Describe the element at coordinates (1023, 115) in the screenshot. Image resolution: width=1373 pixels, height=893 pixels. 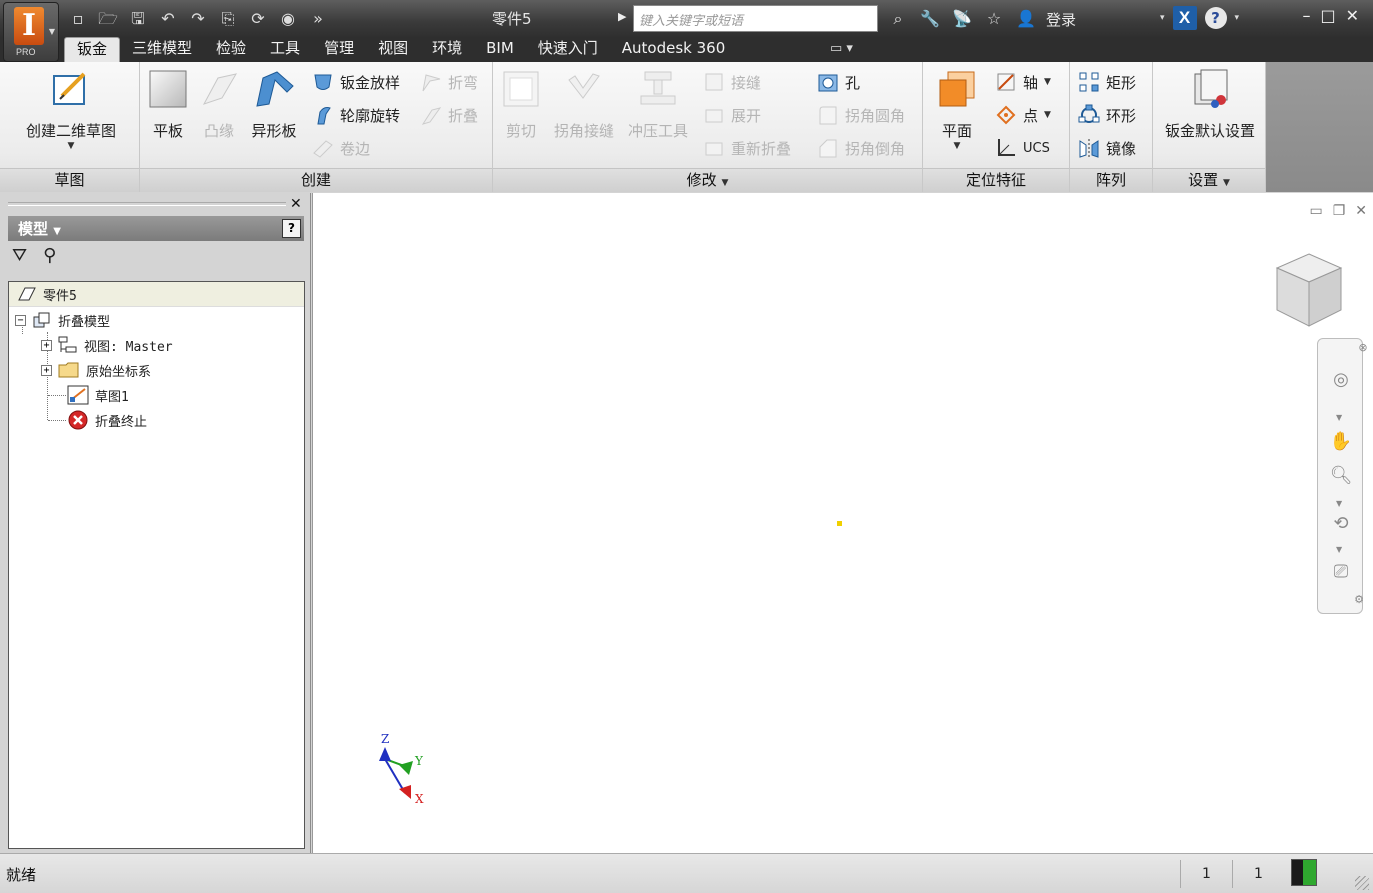
I see `point-button: 点 ▼` at that location.